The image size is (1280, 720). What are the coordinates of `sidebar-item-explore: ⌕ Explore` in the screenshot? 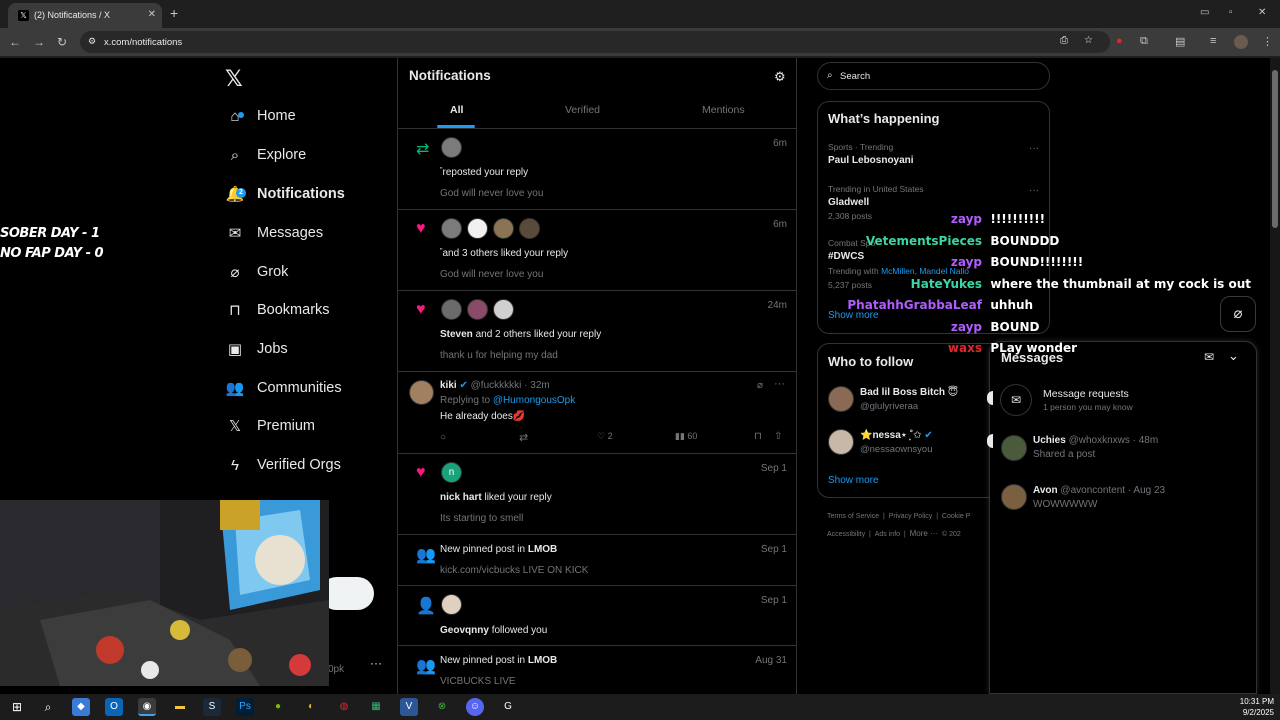 It's located at (266, 155).